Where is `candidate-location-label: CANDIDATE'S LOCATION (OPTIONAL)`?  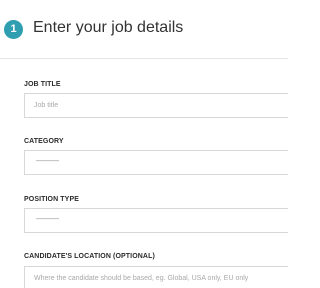
candidate-location-label: CANDIDATE'S LOCATION (OPTIONAL) is located at coordinates (89, 256).